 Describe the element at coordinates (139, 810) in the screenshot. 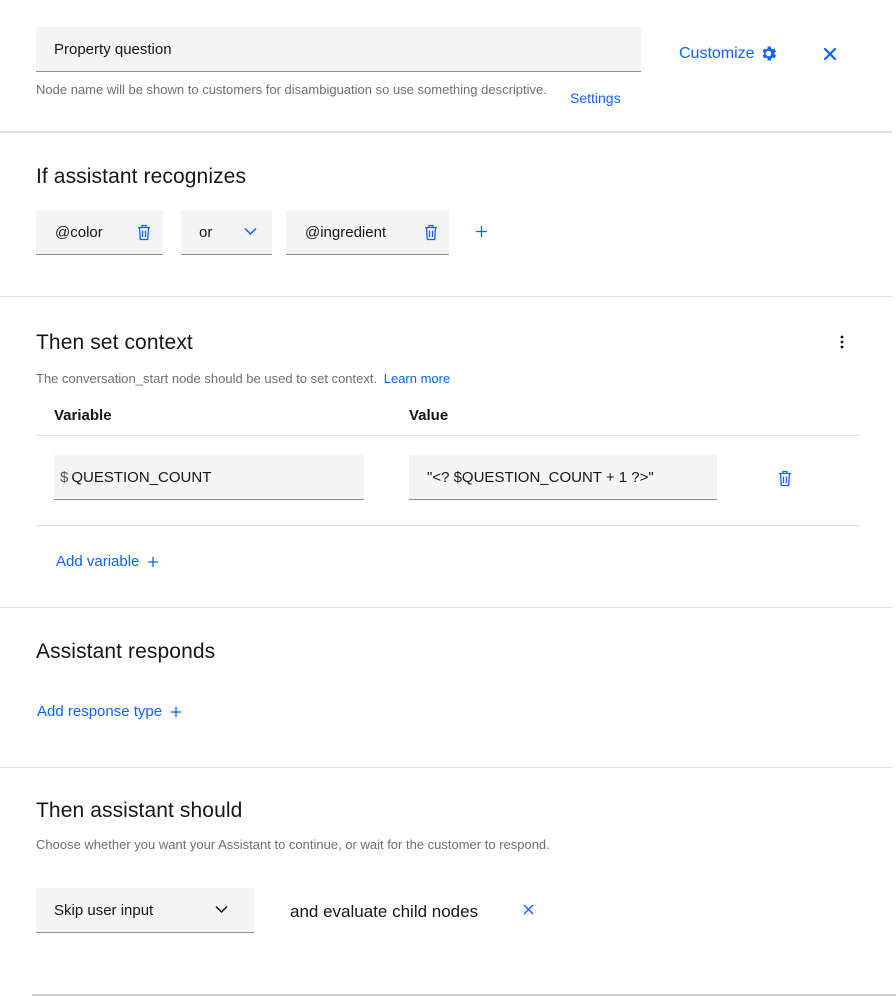

I see `next-step-heading: Then assistant should` at that location.